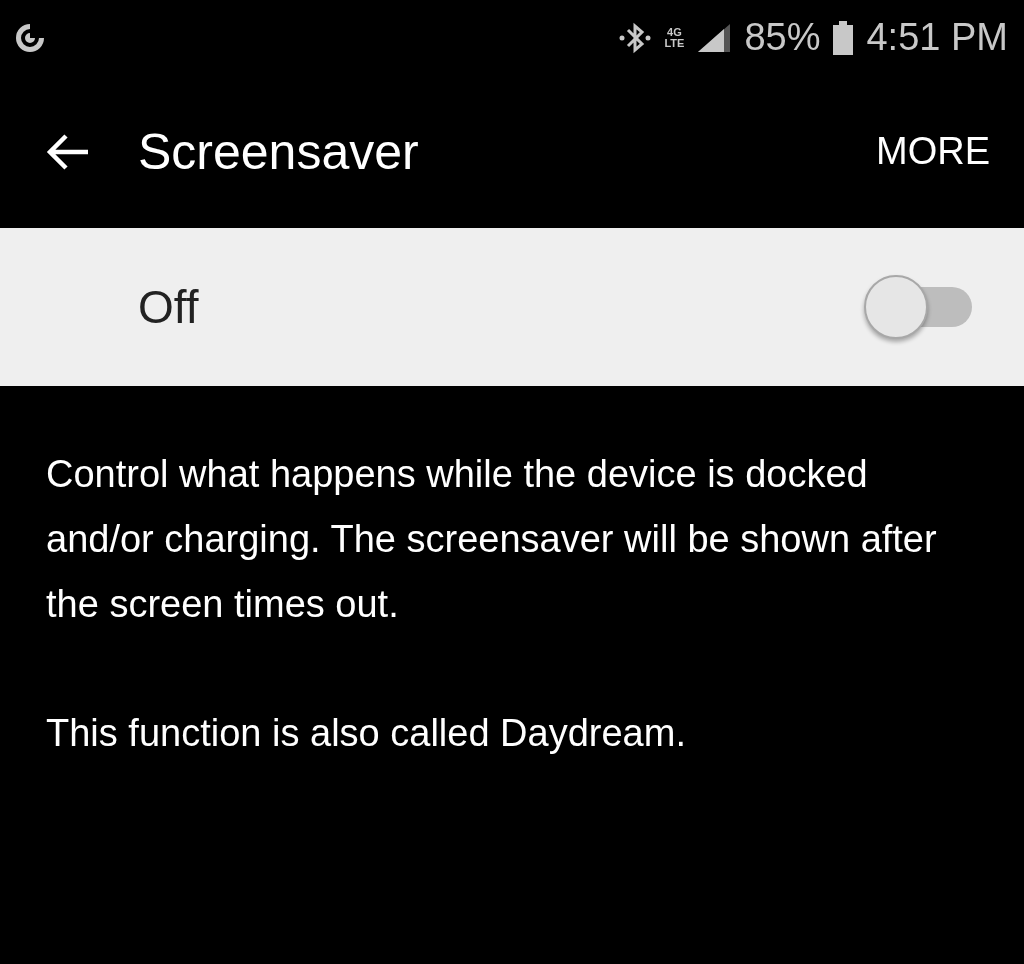 This screenshot has height=964, width=1024. Describe the element at coordinates (843, 37) in the screenshot. I see `battery-icon` at that location.